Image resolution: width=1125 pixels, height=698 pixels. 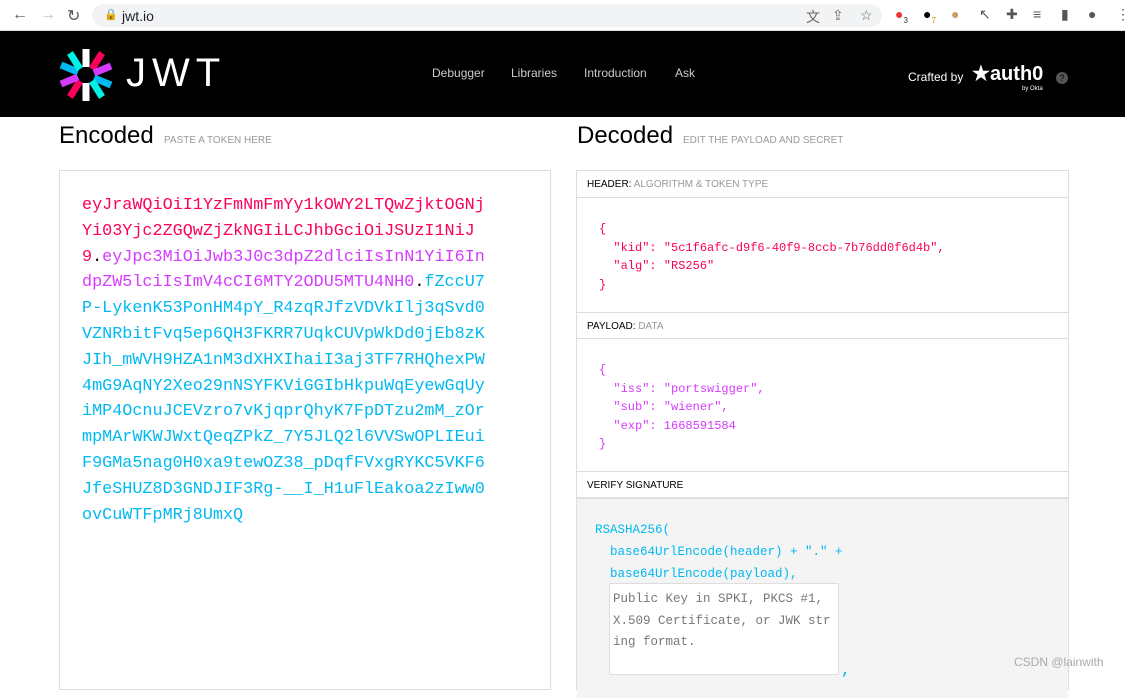 What do you see at coordinates (1037, 14) in the screenshot?
I see `reading-list-icon: ≡` at bounding box center [1037, 14].